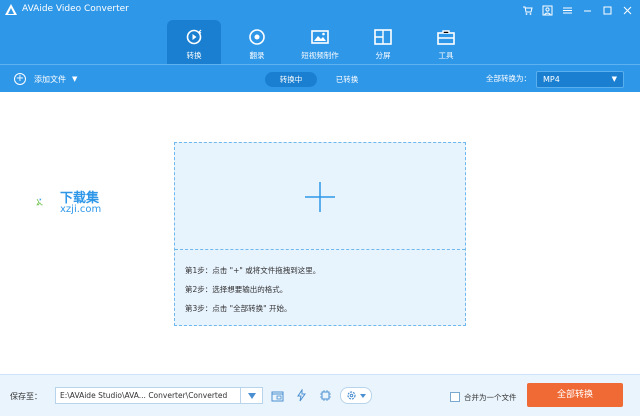  What do you see at coordinates (20, 79) in the screenshot?
I see `add-icon: +` at bounding box center [20, 79].